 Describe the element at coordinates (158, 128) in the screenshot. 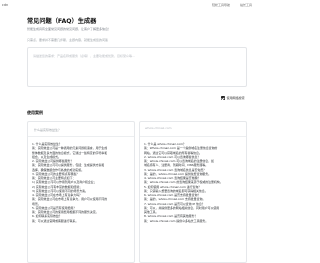

I see `example-card-right-query: whois.chinaz.com` at that location.